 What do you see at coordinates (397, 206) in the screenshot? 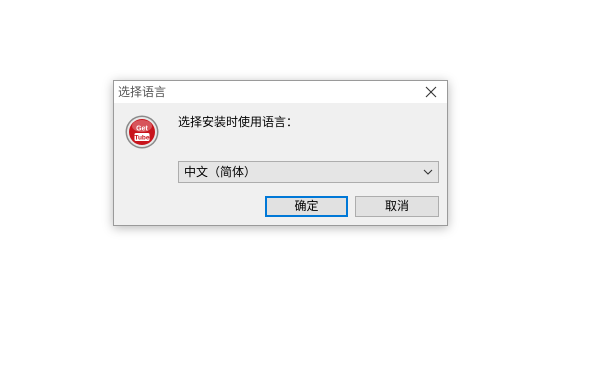
I see `cancel-button: 取消` at bounding box center [397, 206].